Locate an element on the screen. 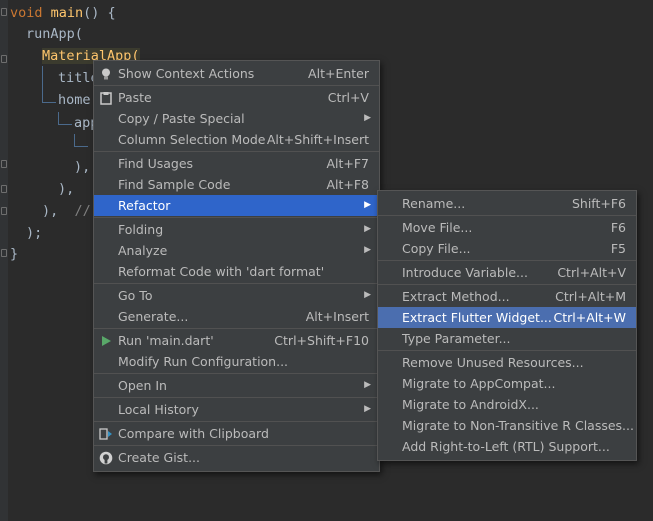 Image resolution: width=653 pixels, height=521 pixels. menu-item-copy-file: Copy File... F5 is located at coordinates (507, 248).